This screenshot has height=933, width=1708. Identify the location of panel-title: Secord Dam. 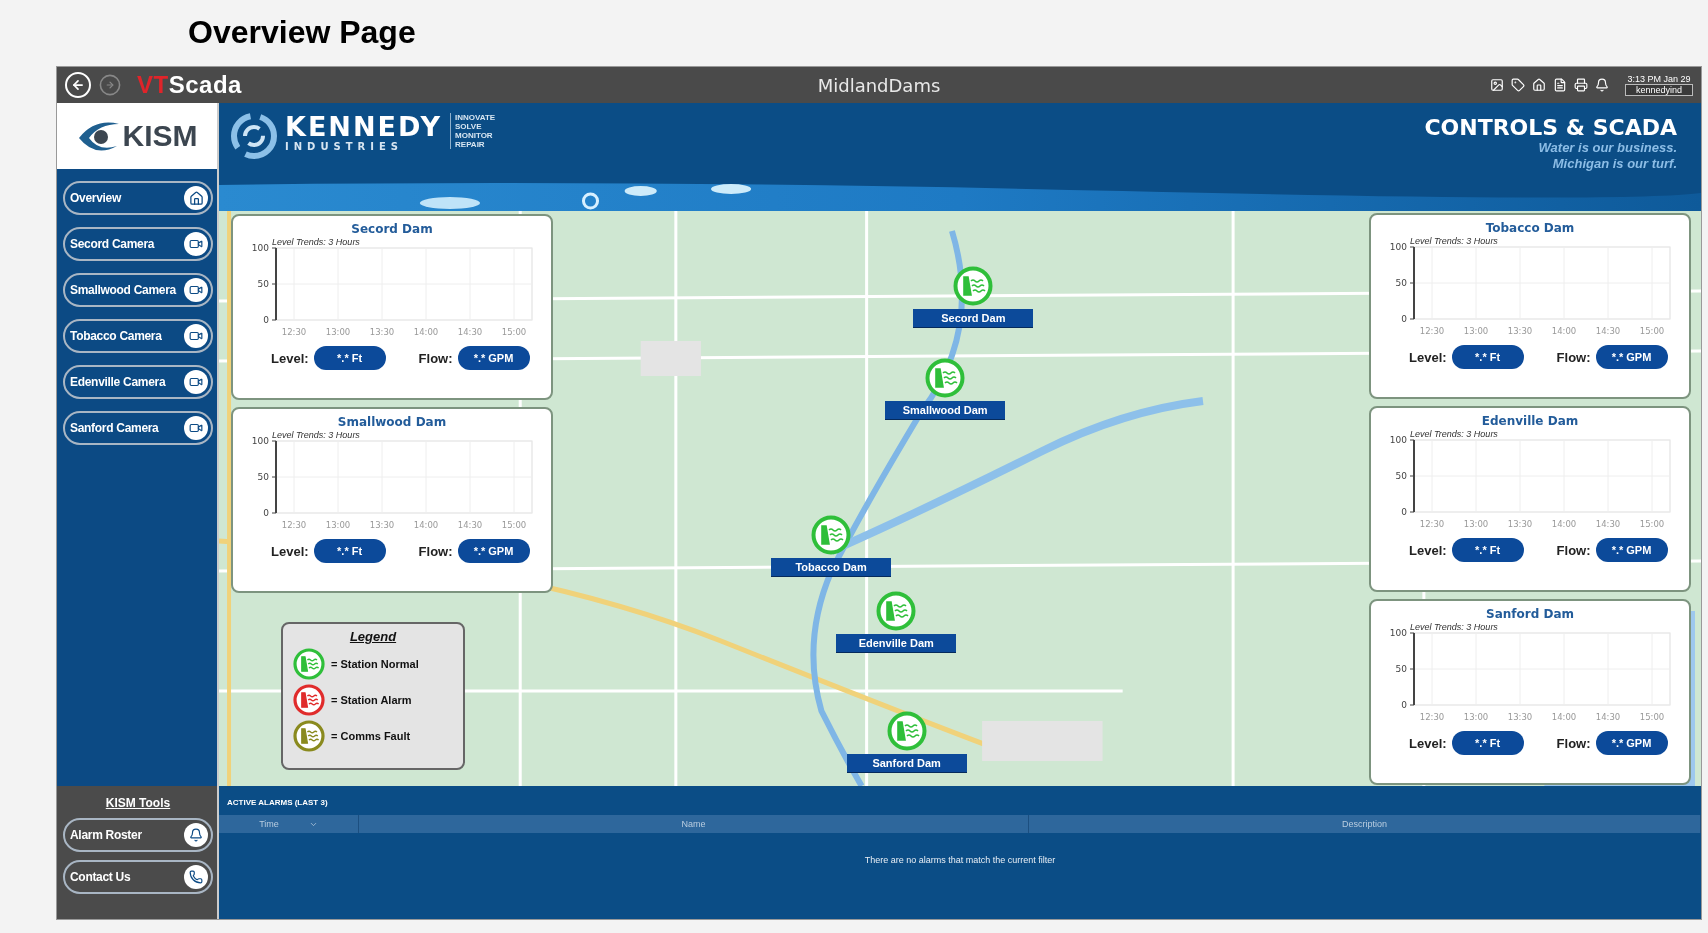
(392, 229).